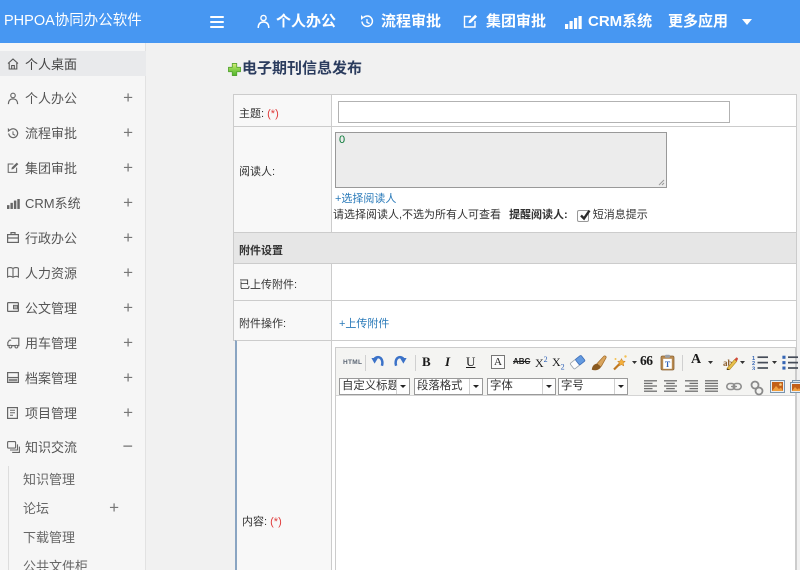 This screenshot has width=800, height=570. What do you see at coordinates (753, 368) in the screenshot?
I see `svg-text: 3` at bounding box center [753, 368].